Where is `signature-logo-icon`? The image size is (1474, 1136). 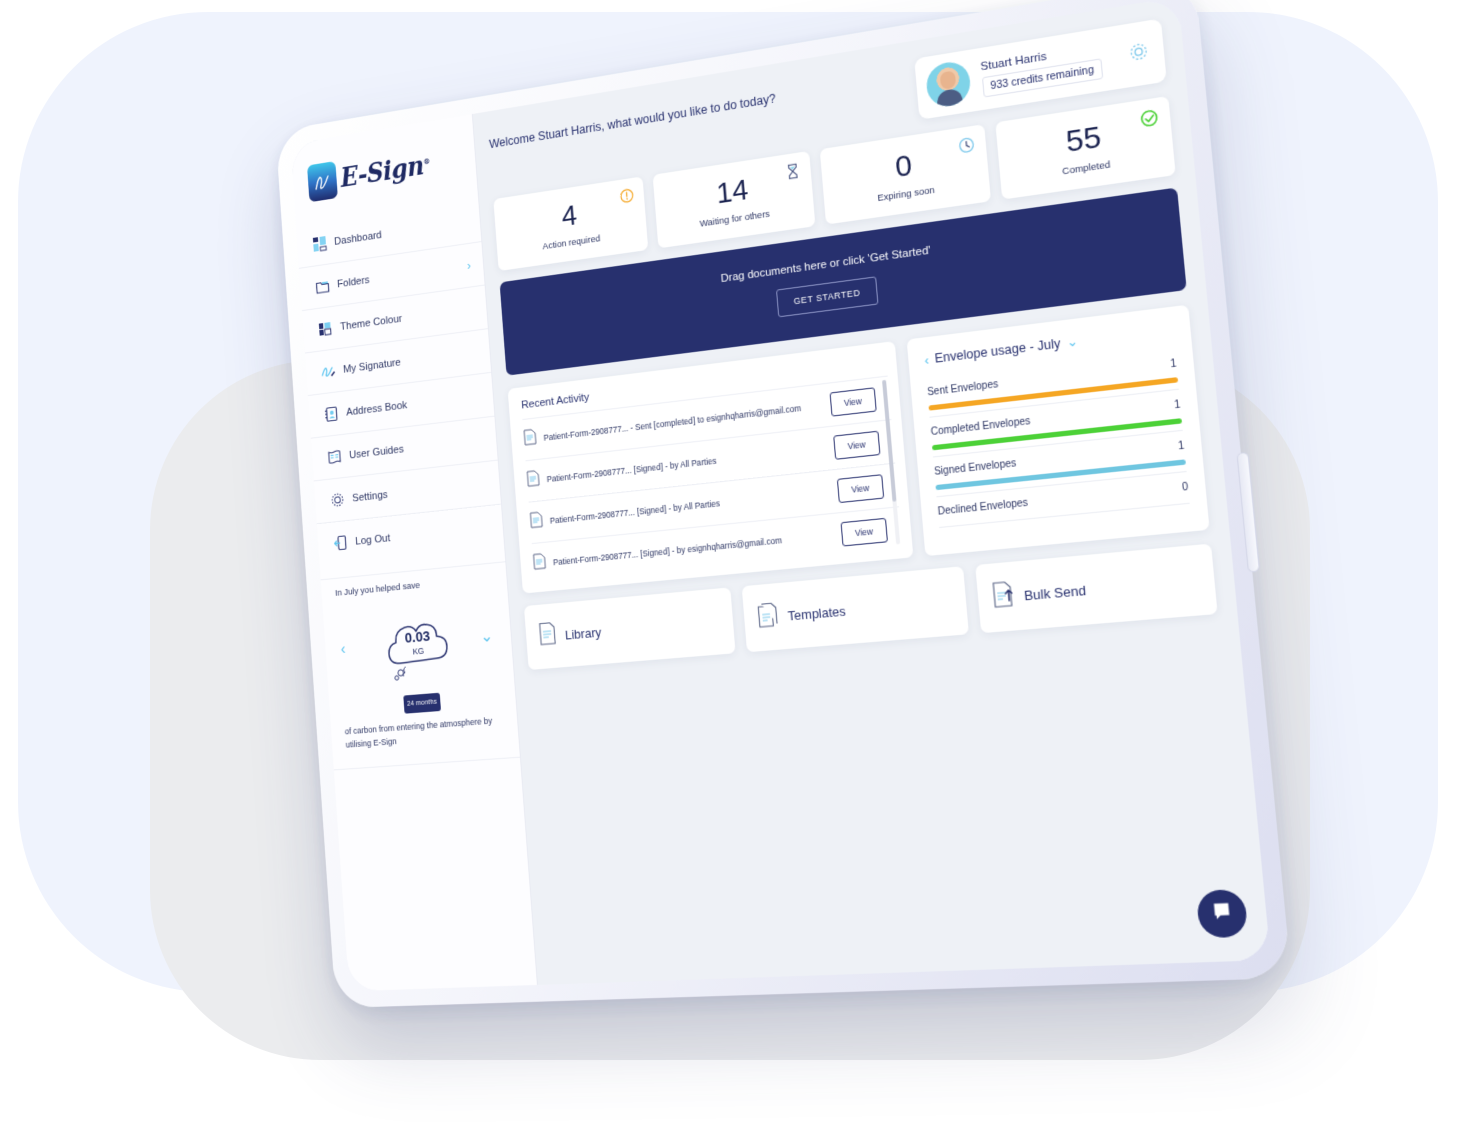
signature-logo-icon is located at coordinates (322, 182).